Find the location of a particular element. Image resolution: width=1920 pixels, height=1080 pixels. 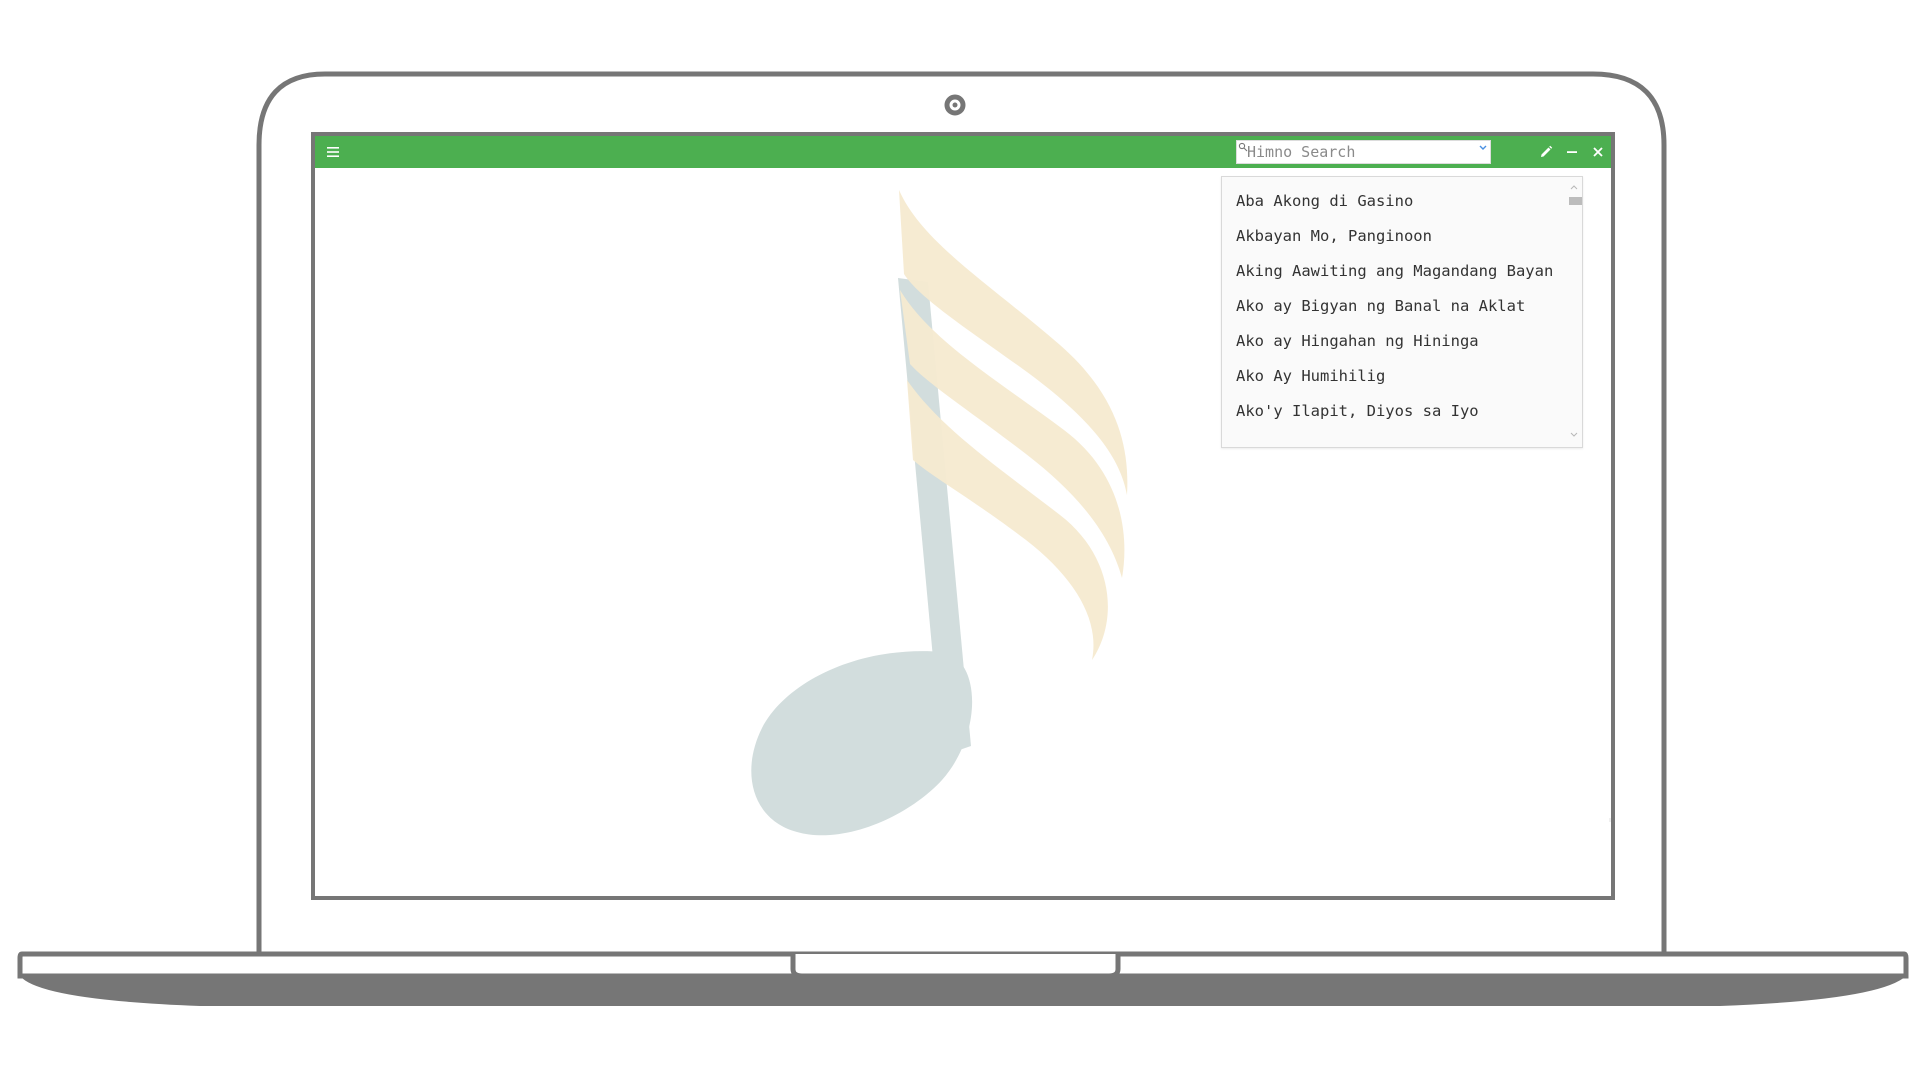

song-list-scrollbar is located at coordinates (1574, 312).